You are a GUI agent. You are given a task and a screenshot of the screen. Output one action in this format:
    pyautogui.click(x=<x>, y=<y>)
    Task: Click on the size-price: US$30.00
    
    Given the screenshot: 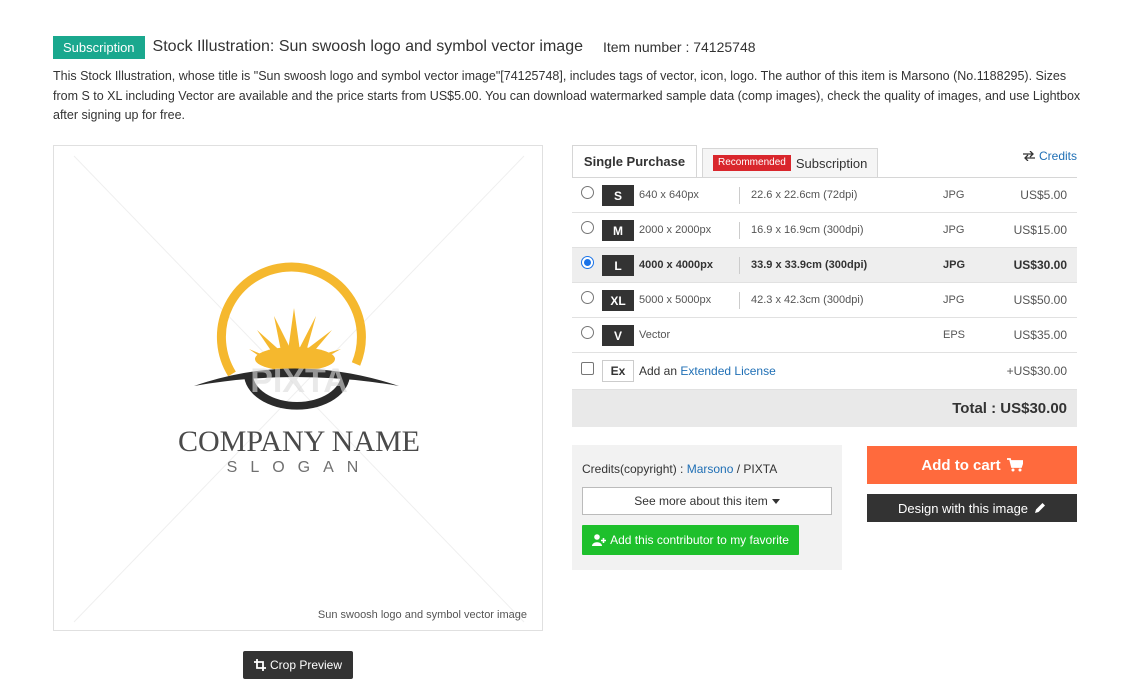 What is the action you would take?
    pyautogui.click(x=1040, y=265)
    